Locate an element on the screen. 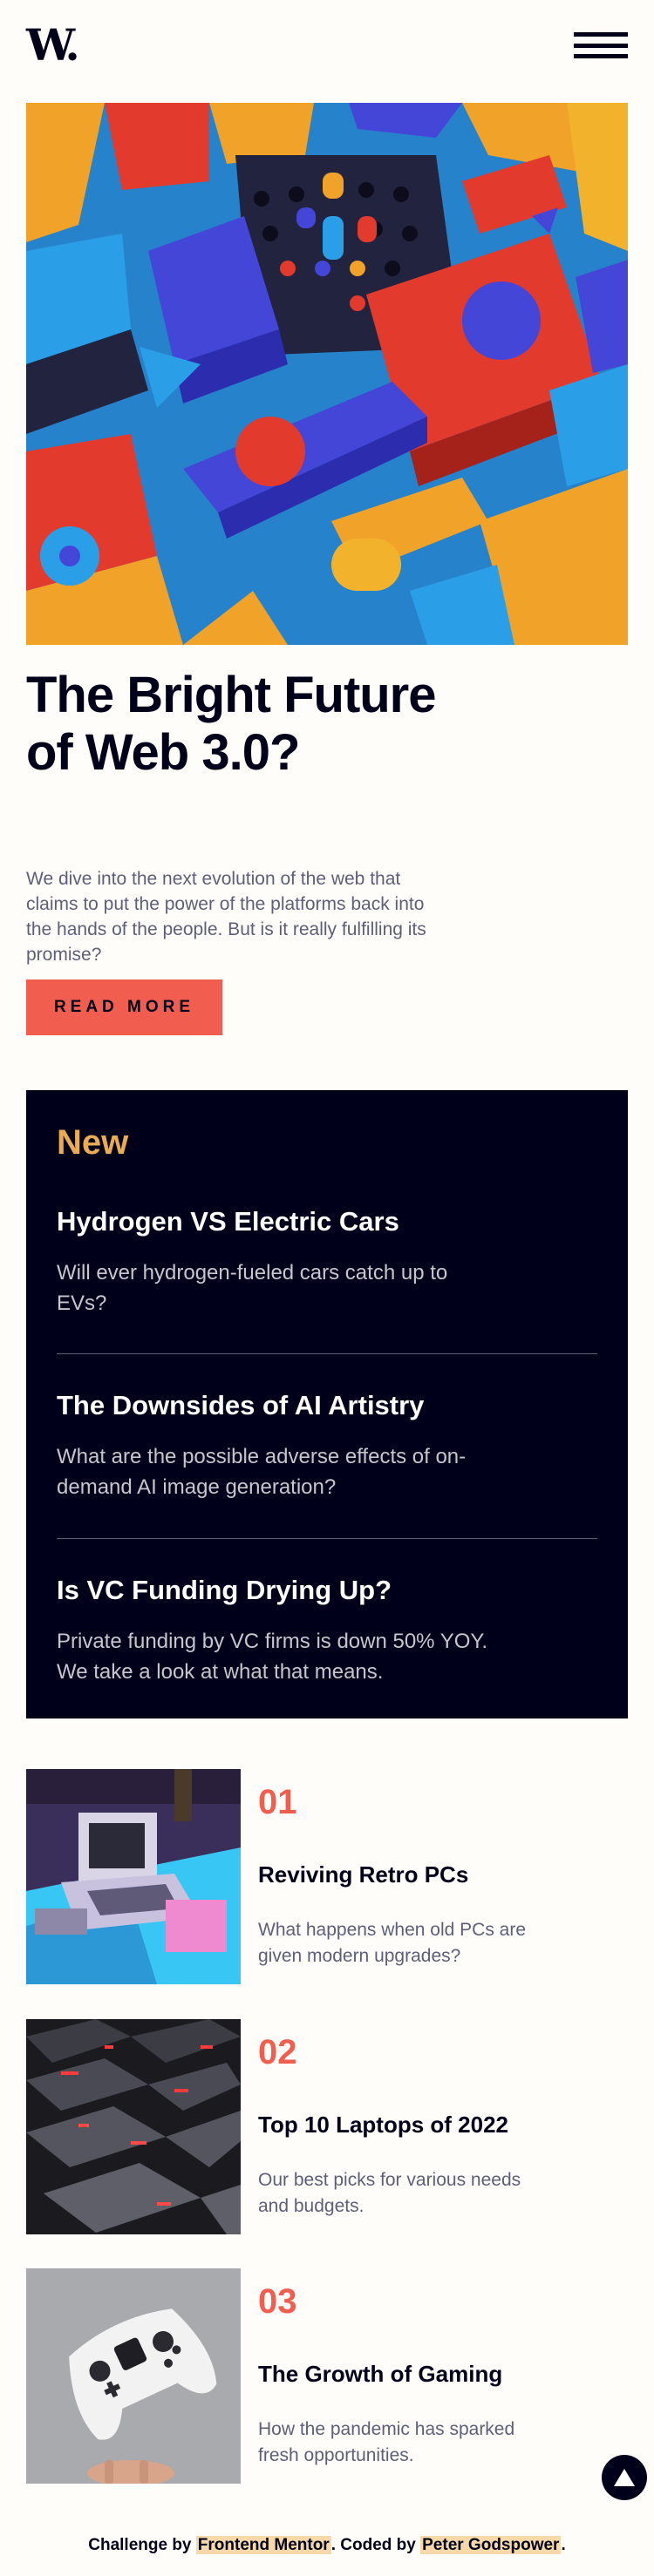  site-header: W. is located at coordinates (327, 45).